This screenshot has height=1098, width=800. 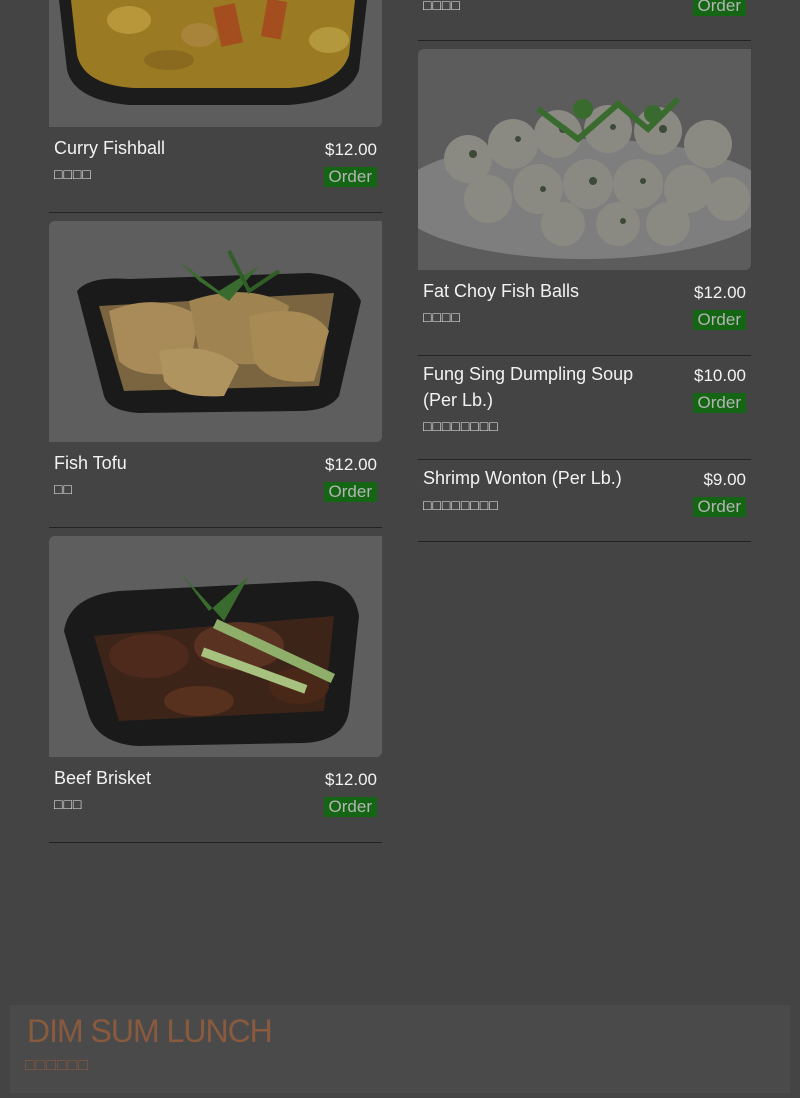 I want to click on item-name: Fung Sing Dumpling Soup (Per Lb.), so click(x=528, y=387).